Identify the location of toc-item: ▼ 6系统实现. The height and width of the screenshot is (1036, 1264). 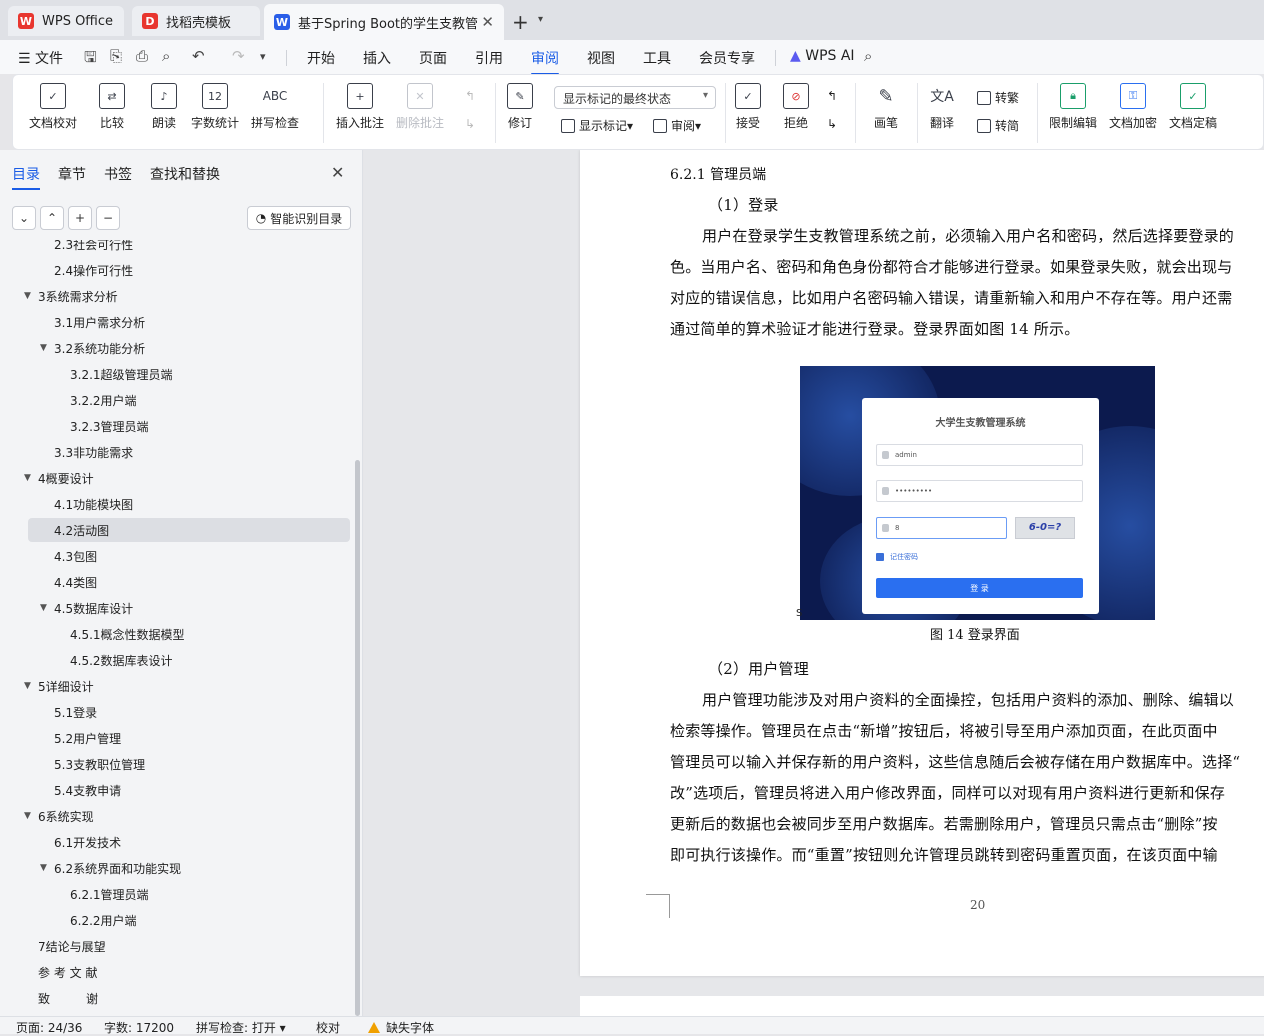
(187, 816).